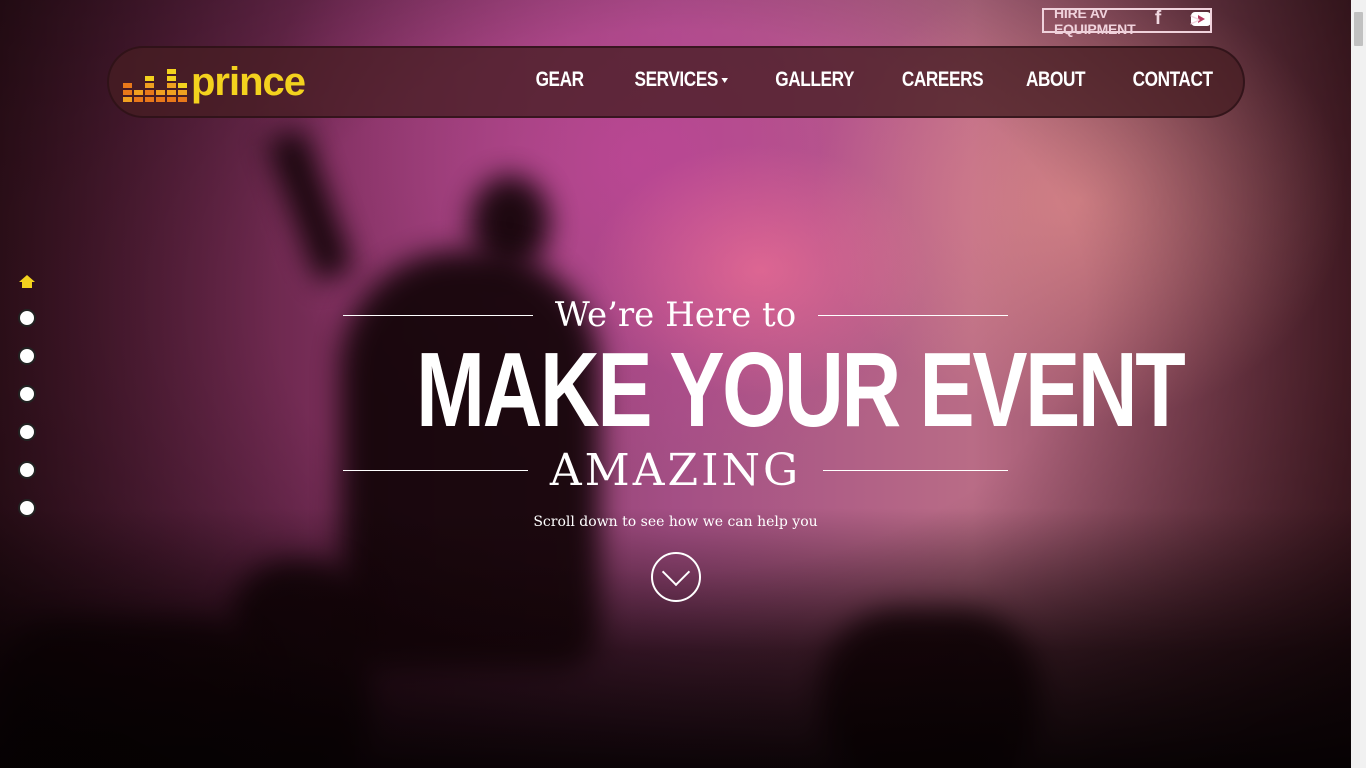  I want to click on section-nav, so click(27, 396).